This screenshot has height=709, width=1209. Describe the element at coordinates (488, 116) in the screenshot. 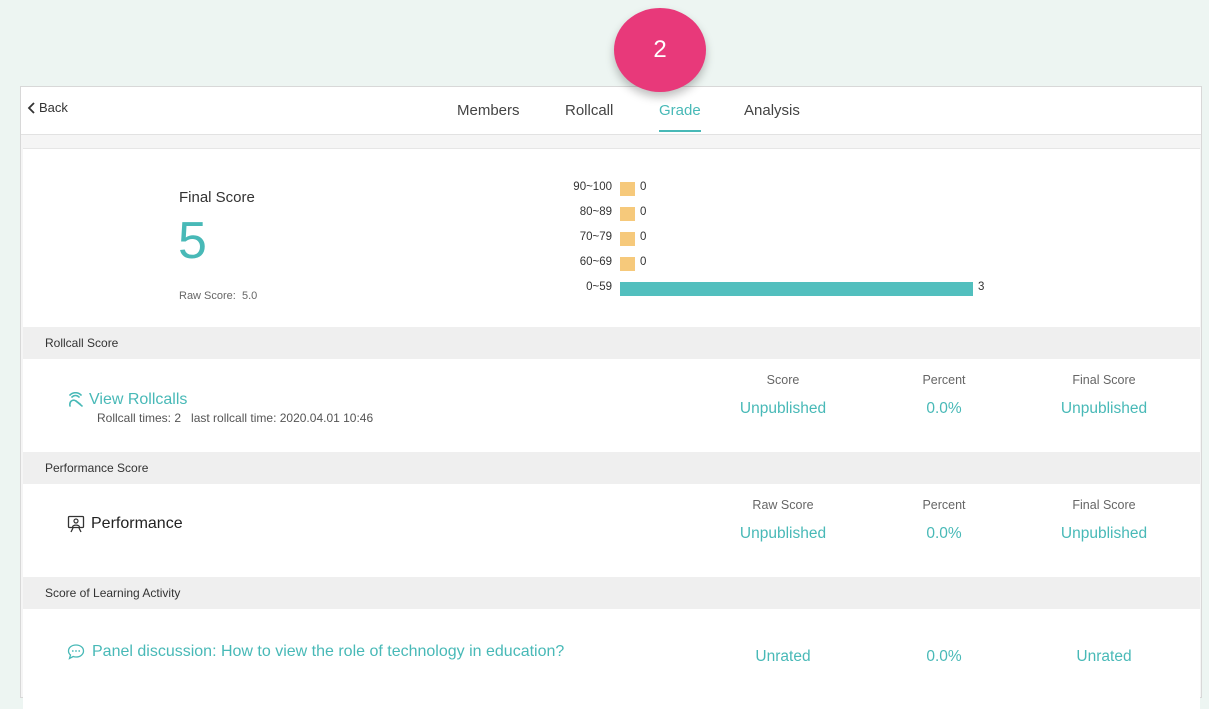

I see `tab-members: Members` at that location.